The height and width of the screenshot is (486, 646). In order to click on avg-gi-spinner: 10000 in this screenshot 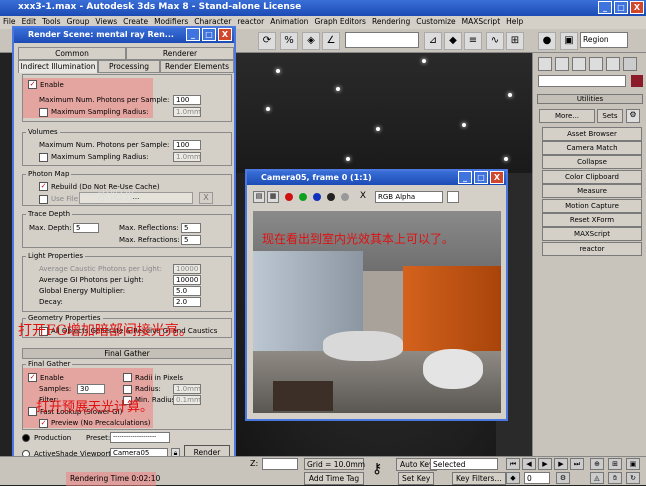, I will do `click(187, 280)`.